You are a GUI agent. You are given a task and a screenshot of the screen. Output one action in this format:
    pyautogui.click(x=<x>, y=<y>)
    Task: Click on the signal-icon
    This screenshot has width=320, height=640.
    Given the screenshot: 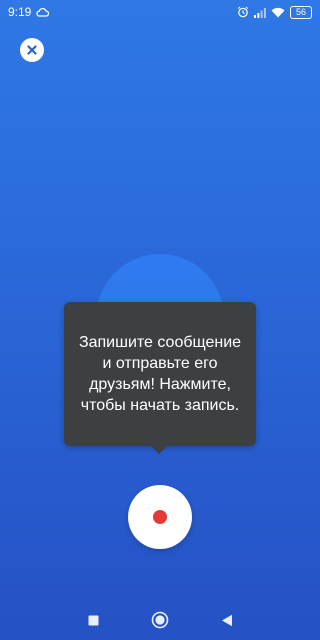 What is the action you would take?
    pyautogui.click(x=260, y=12)
    